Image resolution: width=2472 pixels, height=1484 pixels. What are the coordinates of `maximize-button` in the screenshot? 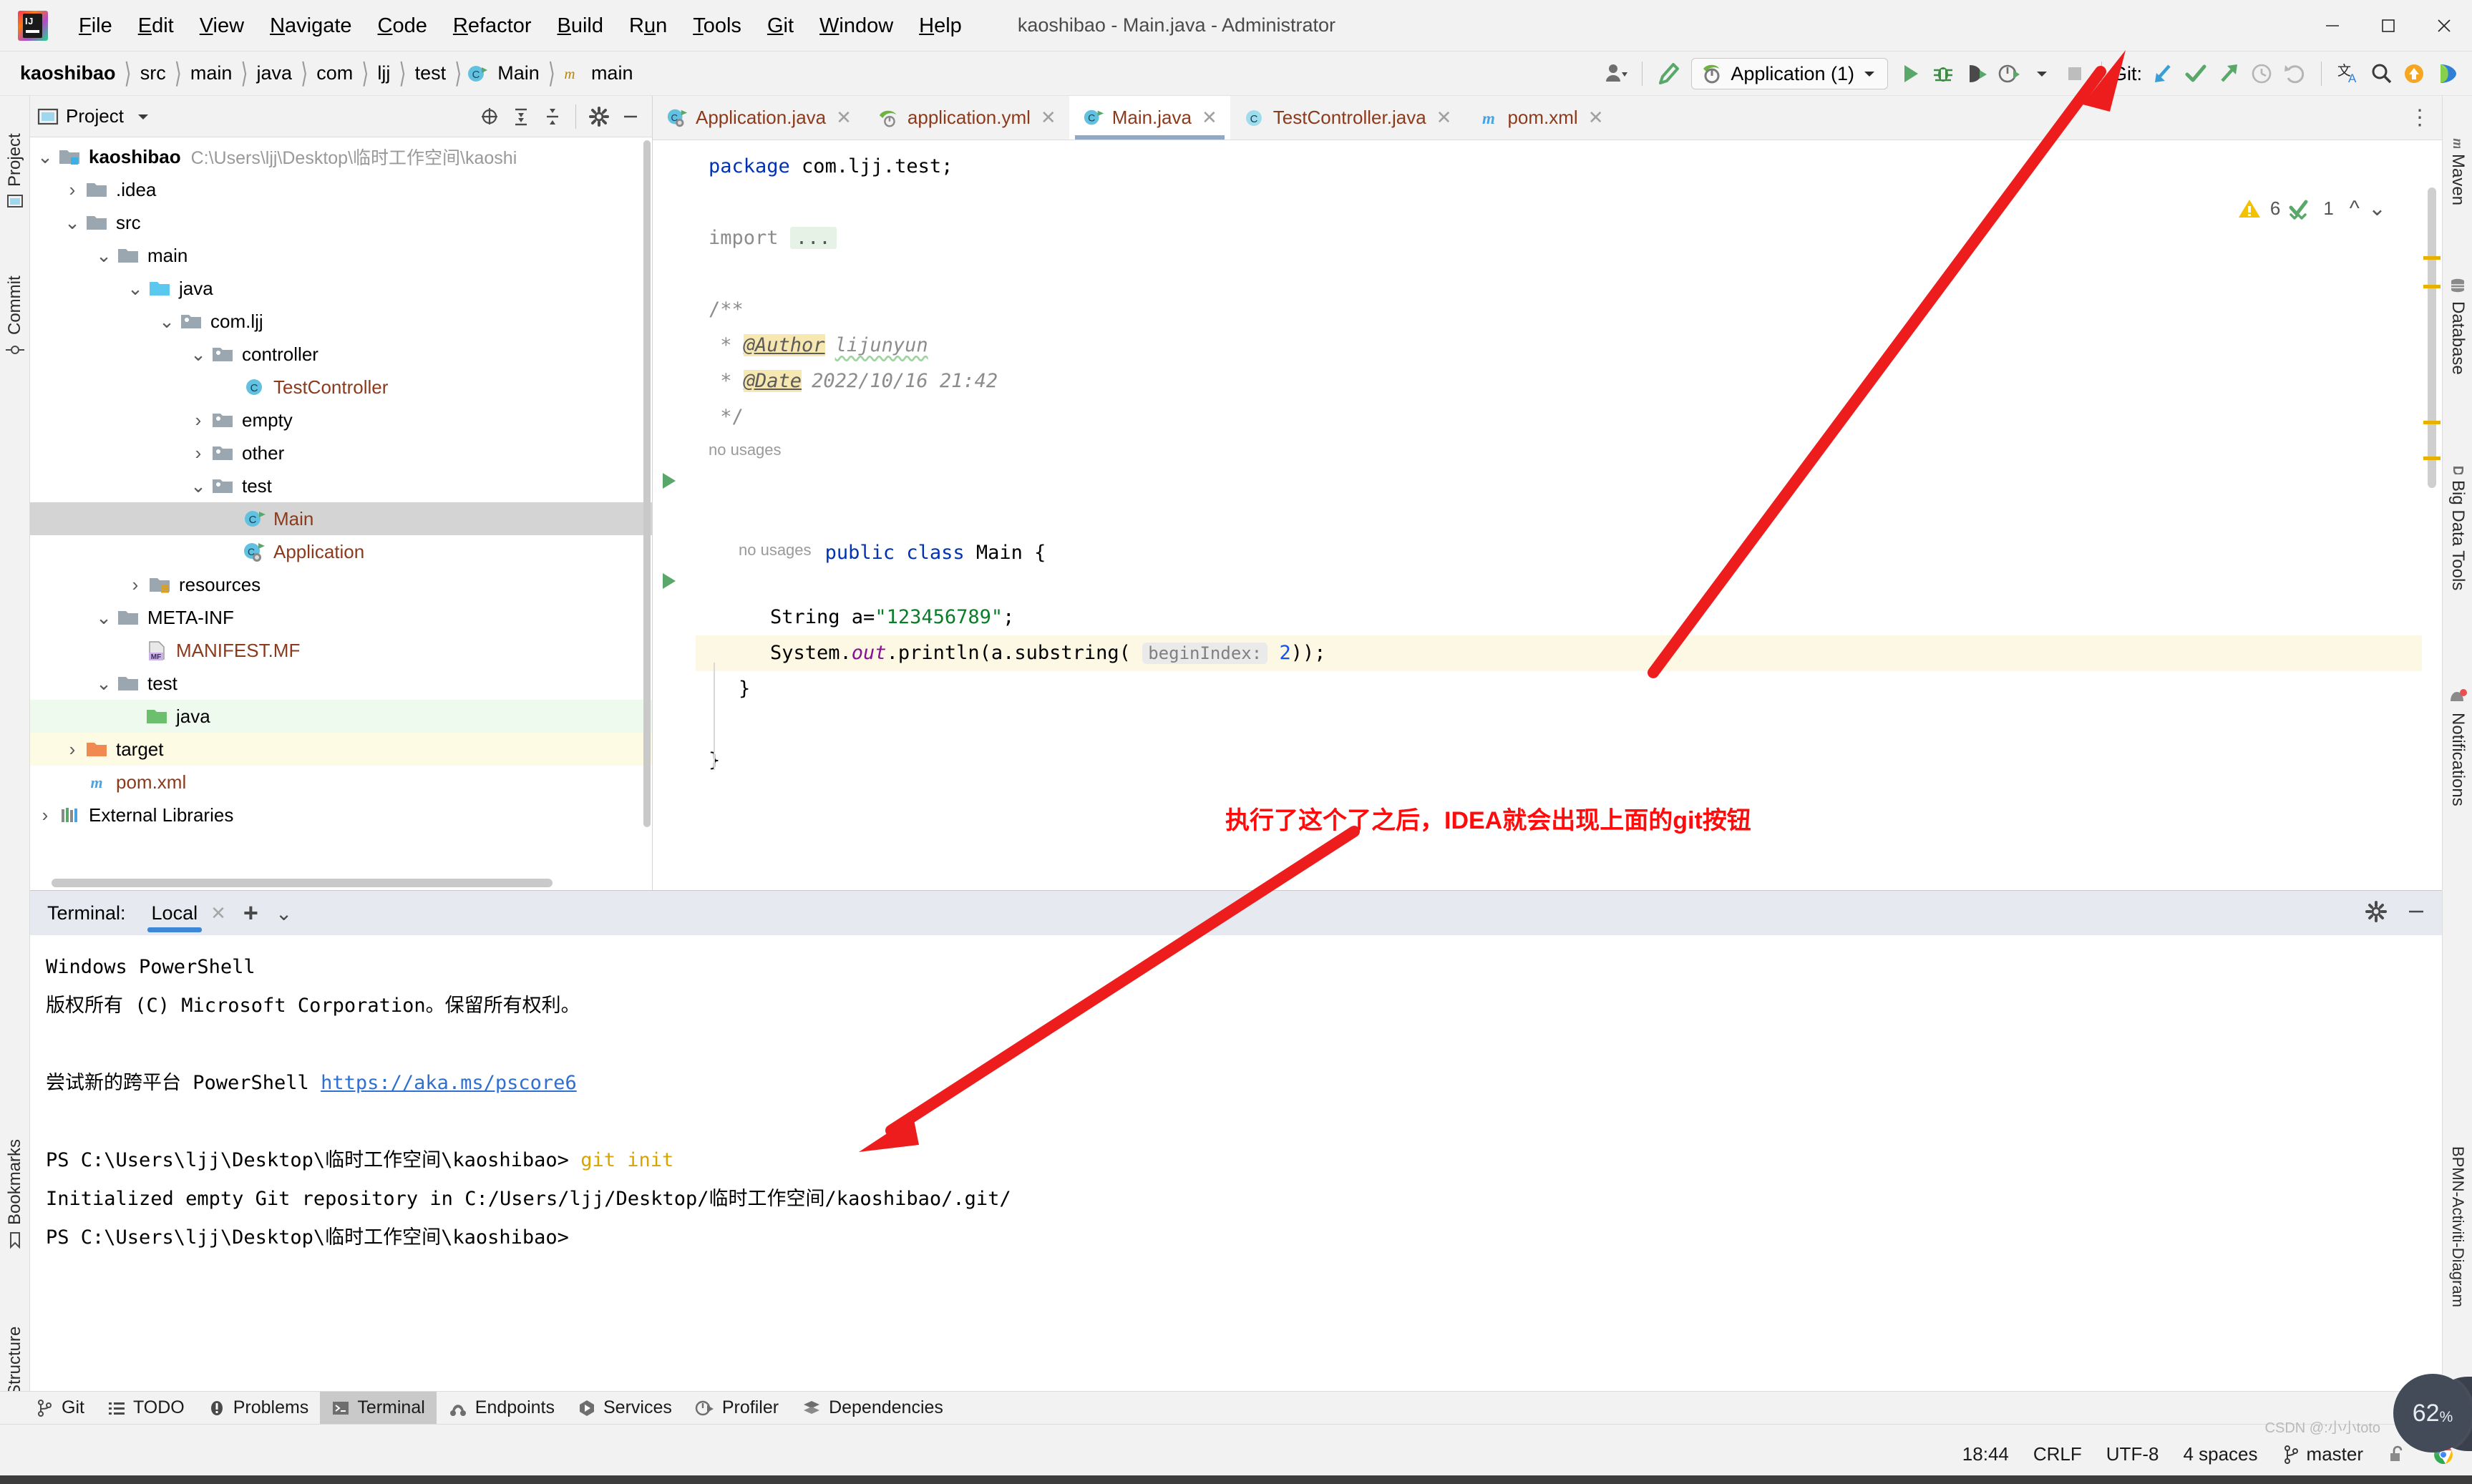 It's located at (2388, 26).